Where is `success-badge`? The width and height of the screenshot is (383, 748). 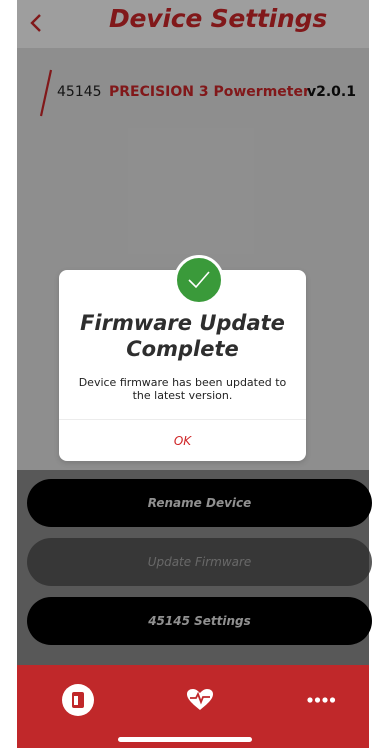
success-badge is located at coordinates (199, 280).